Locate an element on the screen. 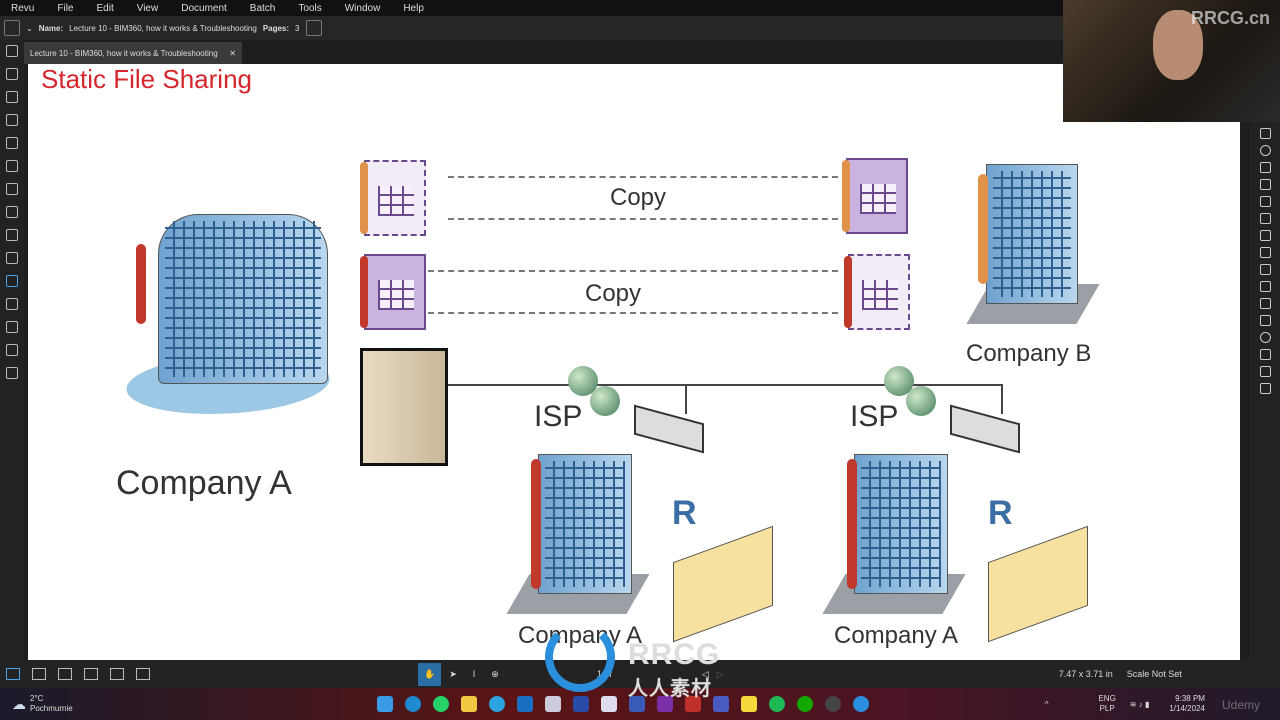 Image resolution: width=1280 pixels, height=720 pixels. branch-2-building-icon is located at coordinates (901, 524).